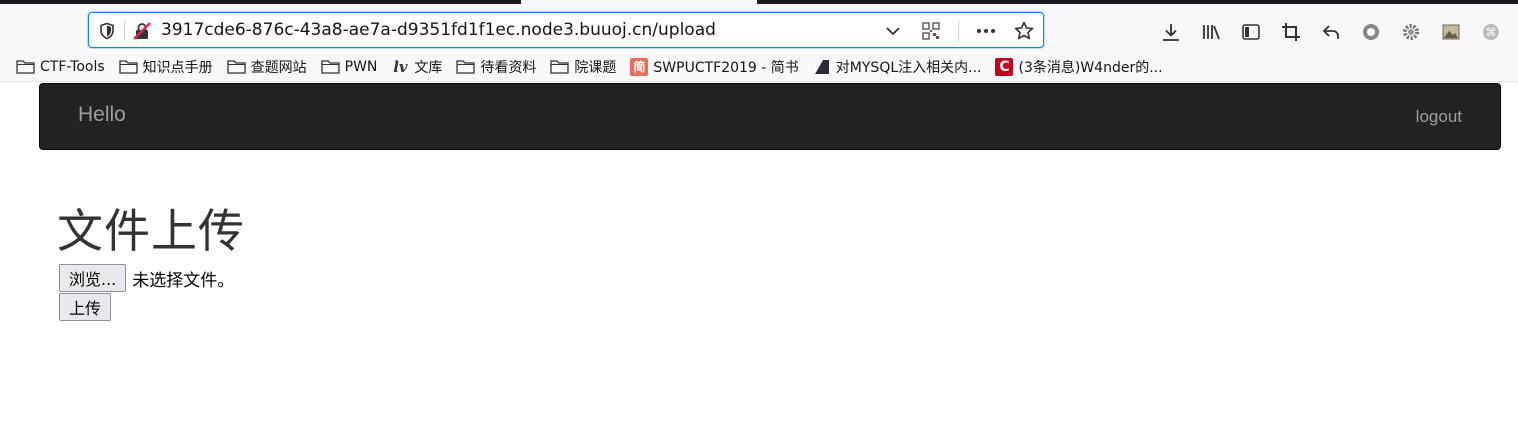  What do you see at coordinates (1439, 117) in the screenshot?
I see `logout-link: logout` at bounding box center [1439, 117].